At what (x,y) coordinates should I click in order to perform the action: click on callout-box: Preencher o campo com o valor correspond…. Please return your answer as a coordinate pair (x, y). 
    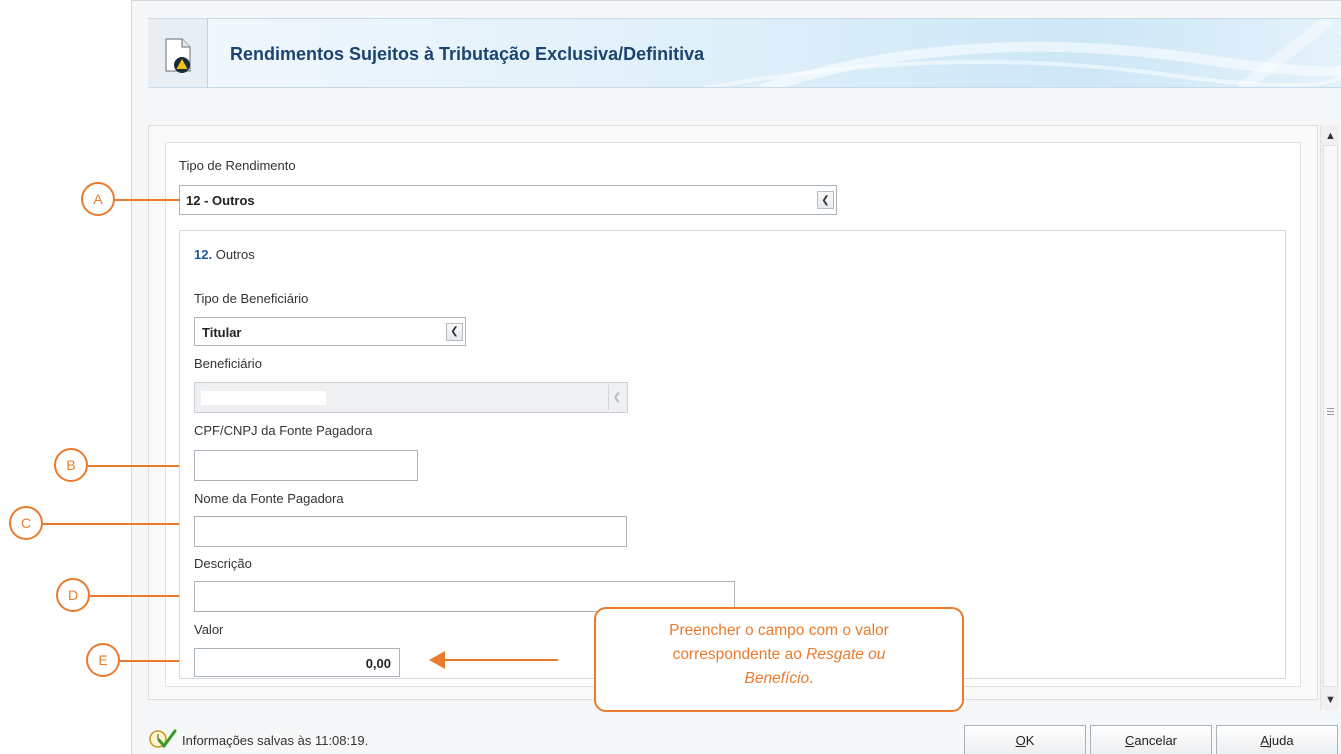
    Looking at the image, I should click on (779, 659).